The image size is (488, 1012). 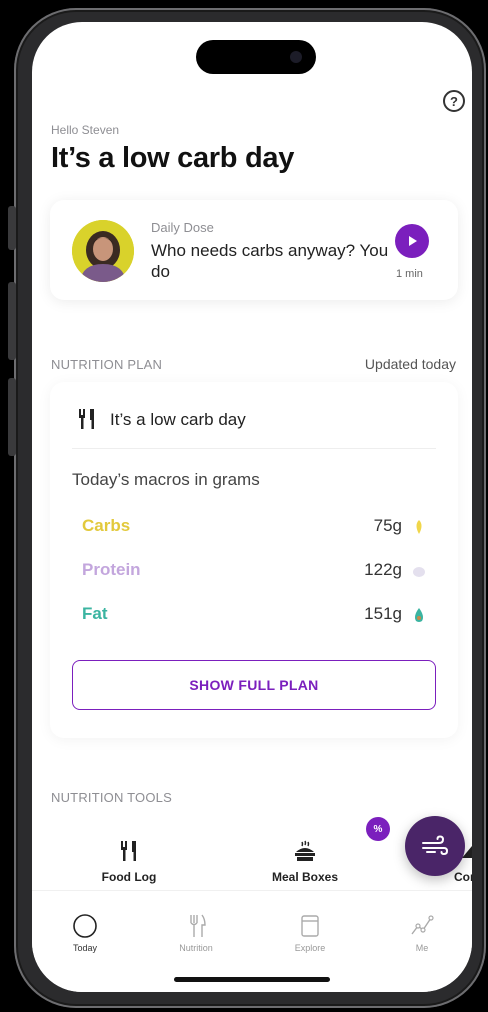 I want to click on avatar, so click(x=103, y=251).